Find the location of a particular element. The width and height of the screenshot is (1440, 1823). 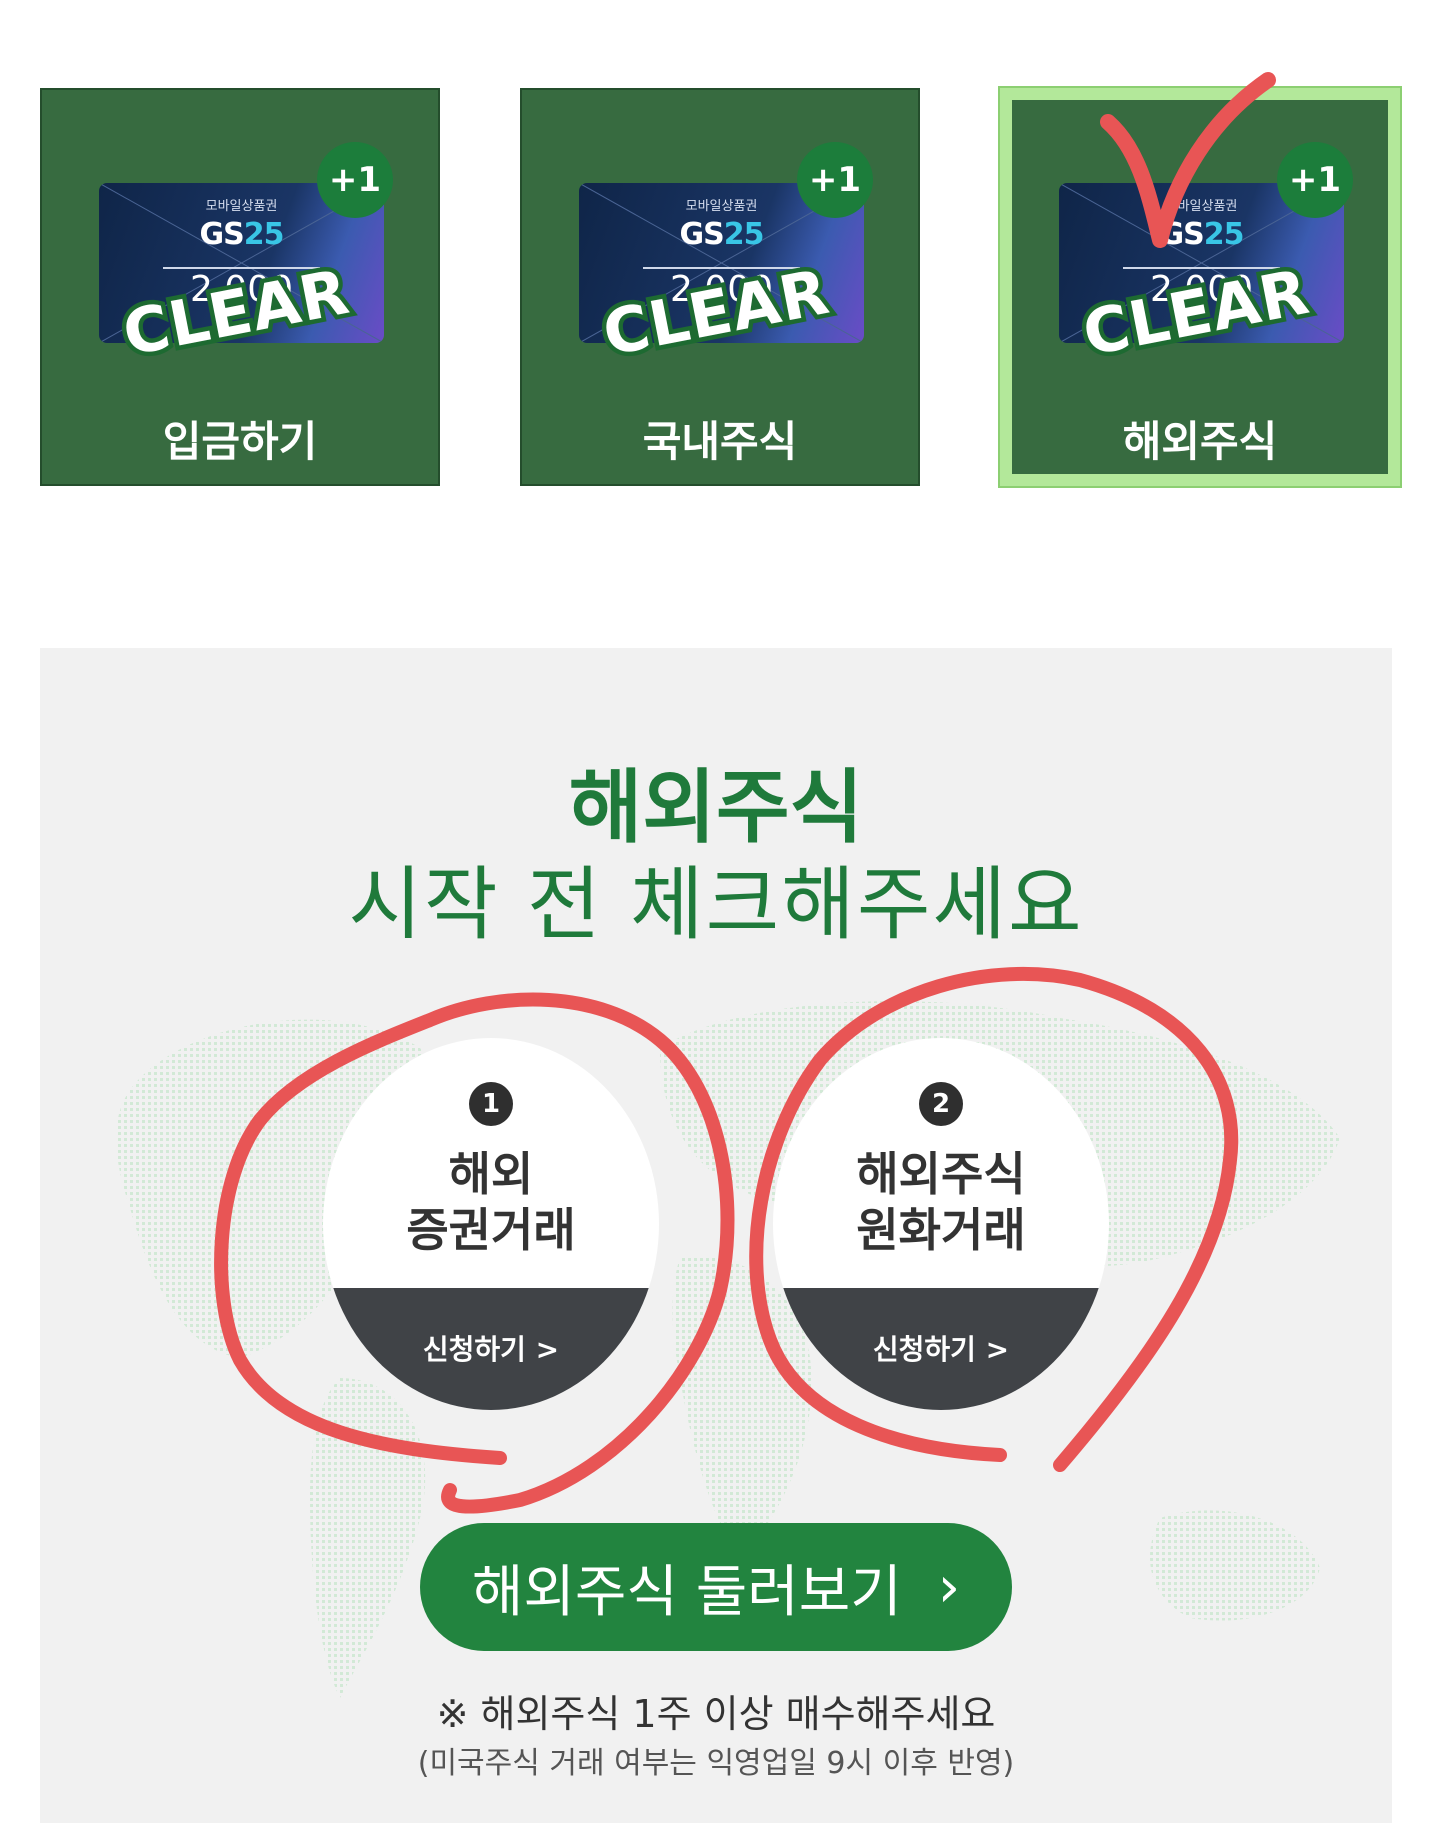

step-title: 해외 증권거래 is located at coordinates (491, 1202).